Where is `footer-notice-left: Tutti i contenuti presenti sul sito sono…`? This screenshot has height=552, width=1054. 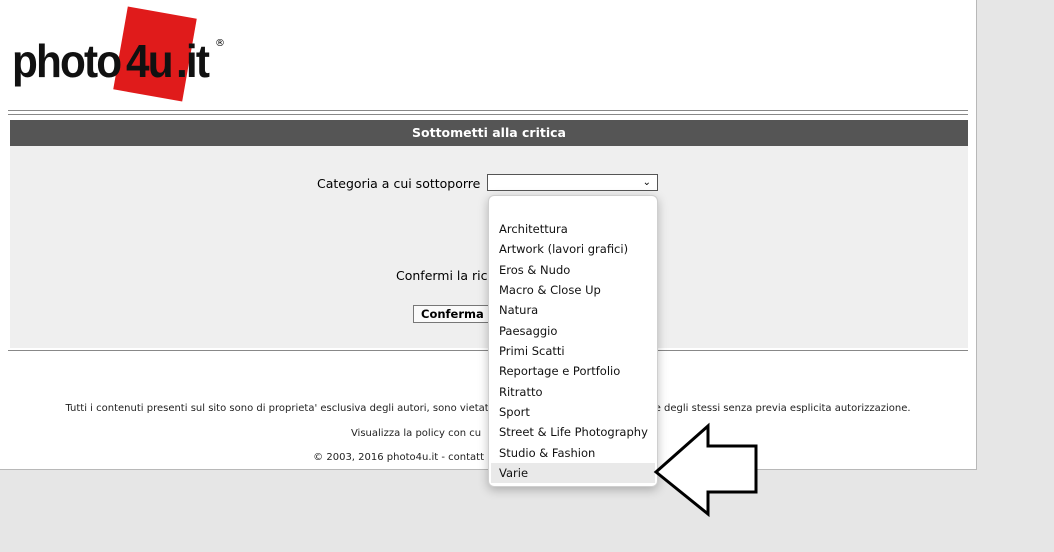 footer-notice-left: Tutti i contenuti presenti sul sito sono… is located at coordinates (277, 408).